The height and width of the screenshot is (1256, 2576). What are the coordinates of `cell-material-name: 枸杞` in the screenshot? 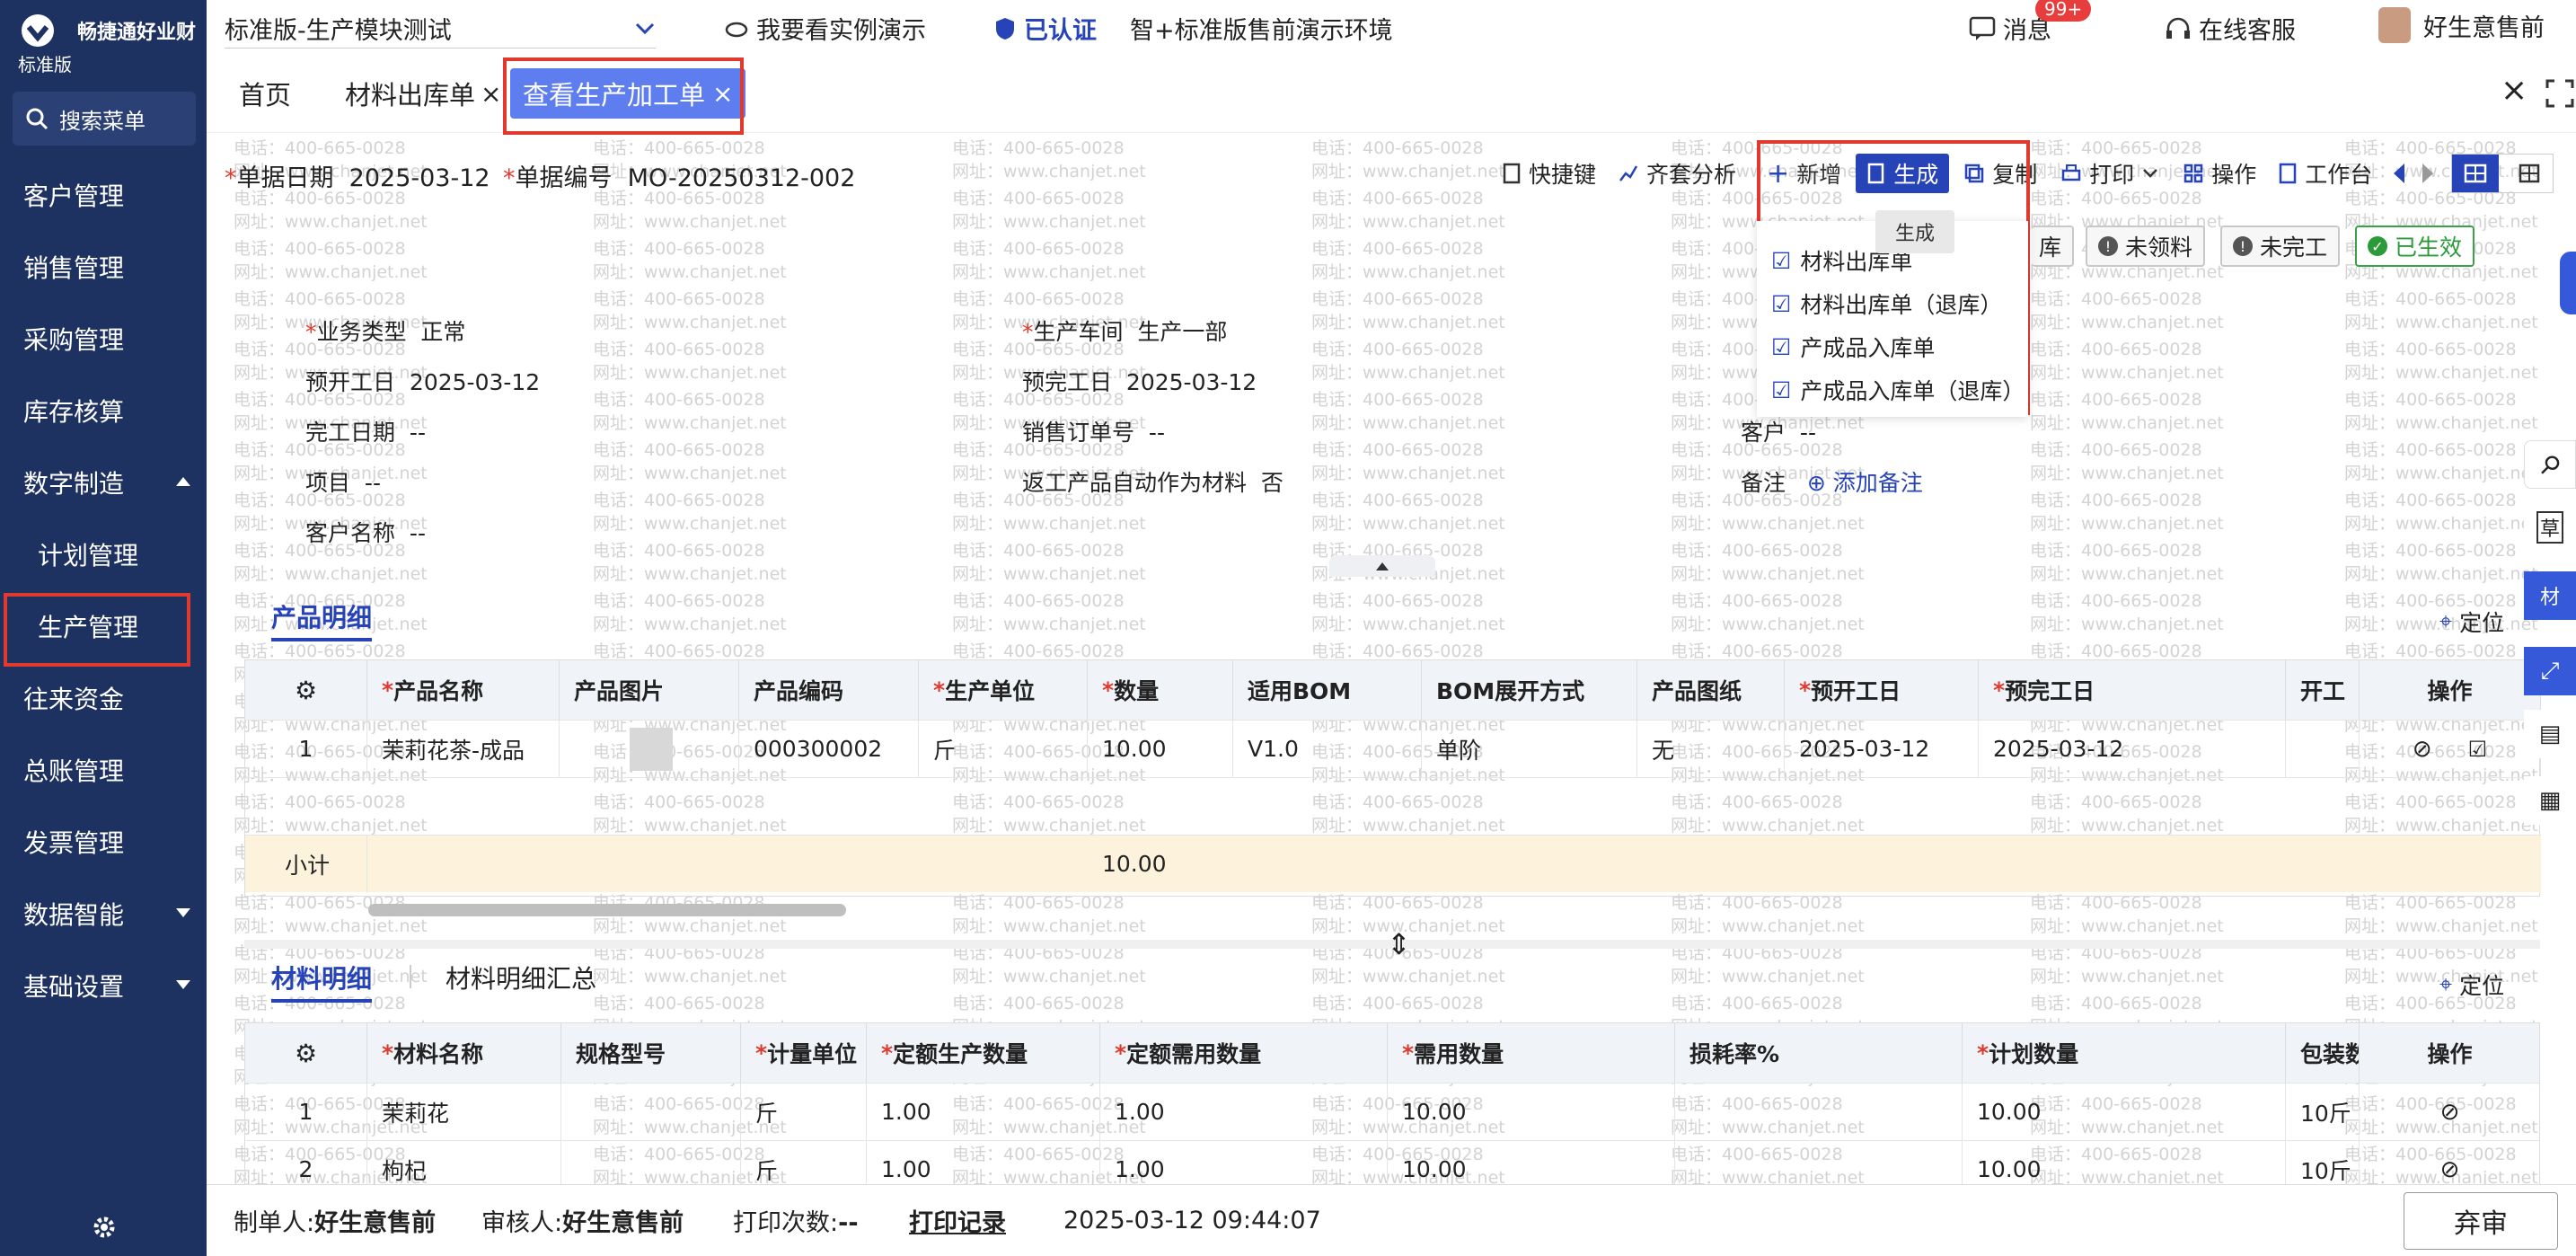 It's located at (464, 1162).